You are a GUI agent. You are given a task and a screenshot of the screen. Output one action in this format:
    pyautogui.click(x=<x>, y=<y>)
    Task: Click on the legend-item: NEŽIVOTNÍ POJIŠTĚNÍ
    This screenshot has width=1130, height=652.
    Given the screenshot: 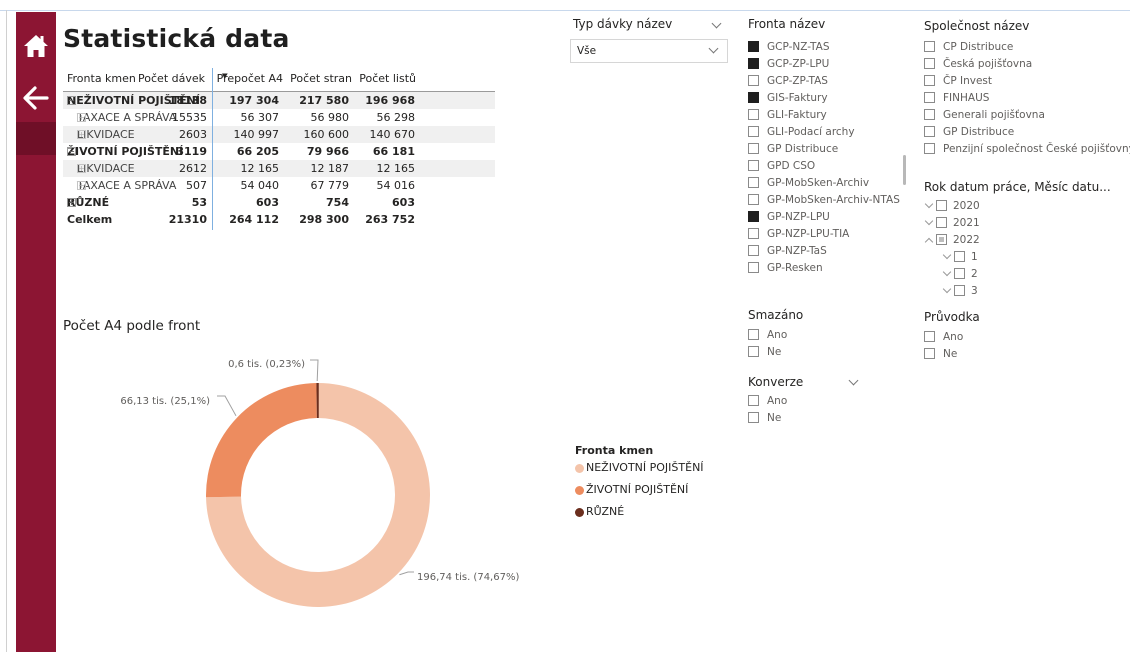 What is the action you would take?
    pyautogui.click(x=639, y=472)
    